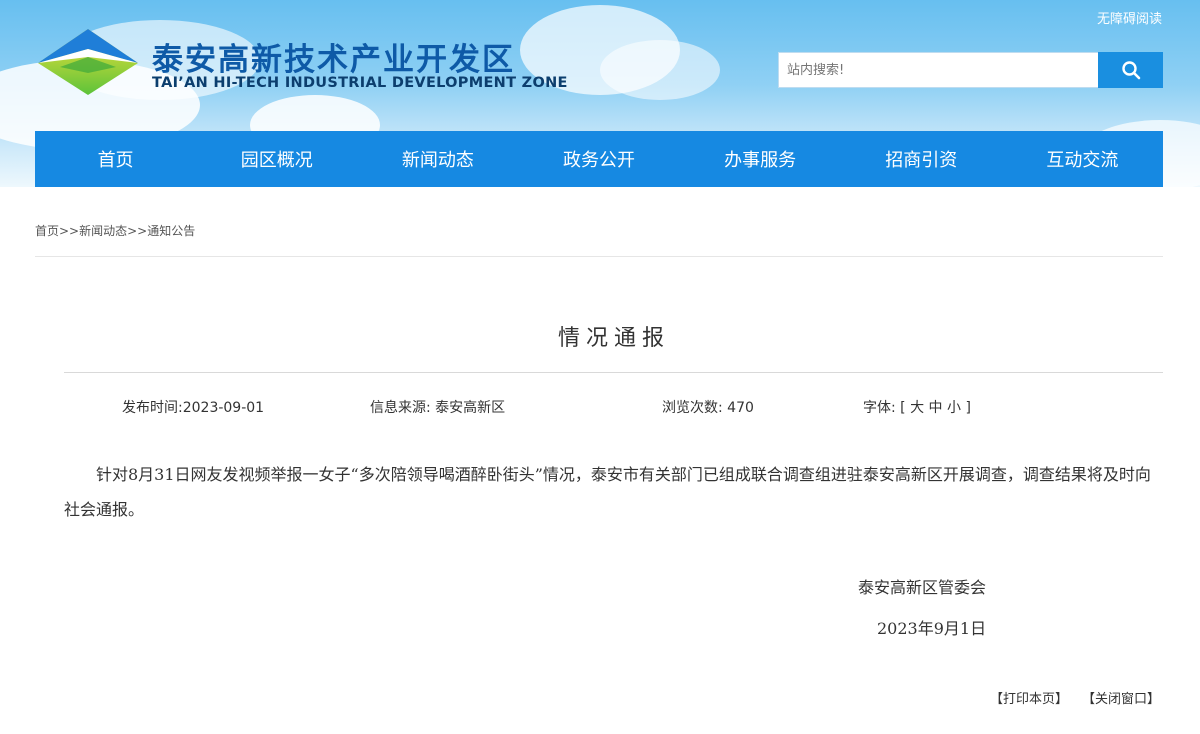  I want to click on nav-item-overview: 园区概况, so click(276, 159).